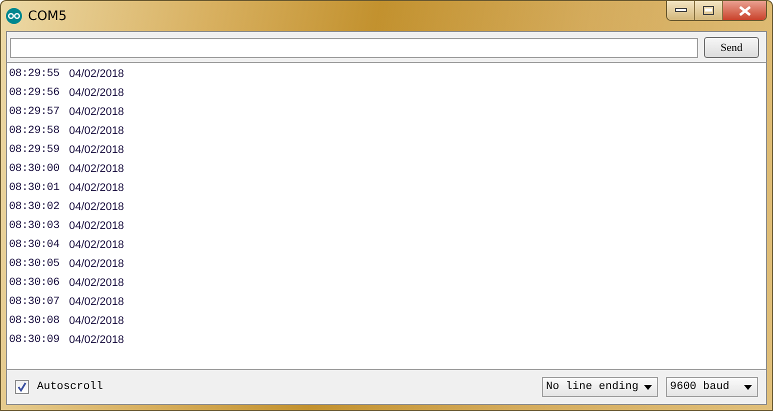 The width and height of the screenshot is (773, 411). Describe the element at coordinates (731, 47) in the screenshot. I see `send-button: Send` at that location.